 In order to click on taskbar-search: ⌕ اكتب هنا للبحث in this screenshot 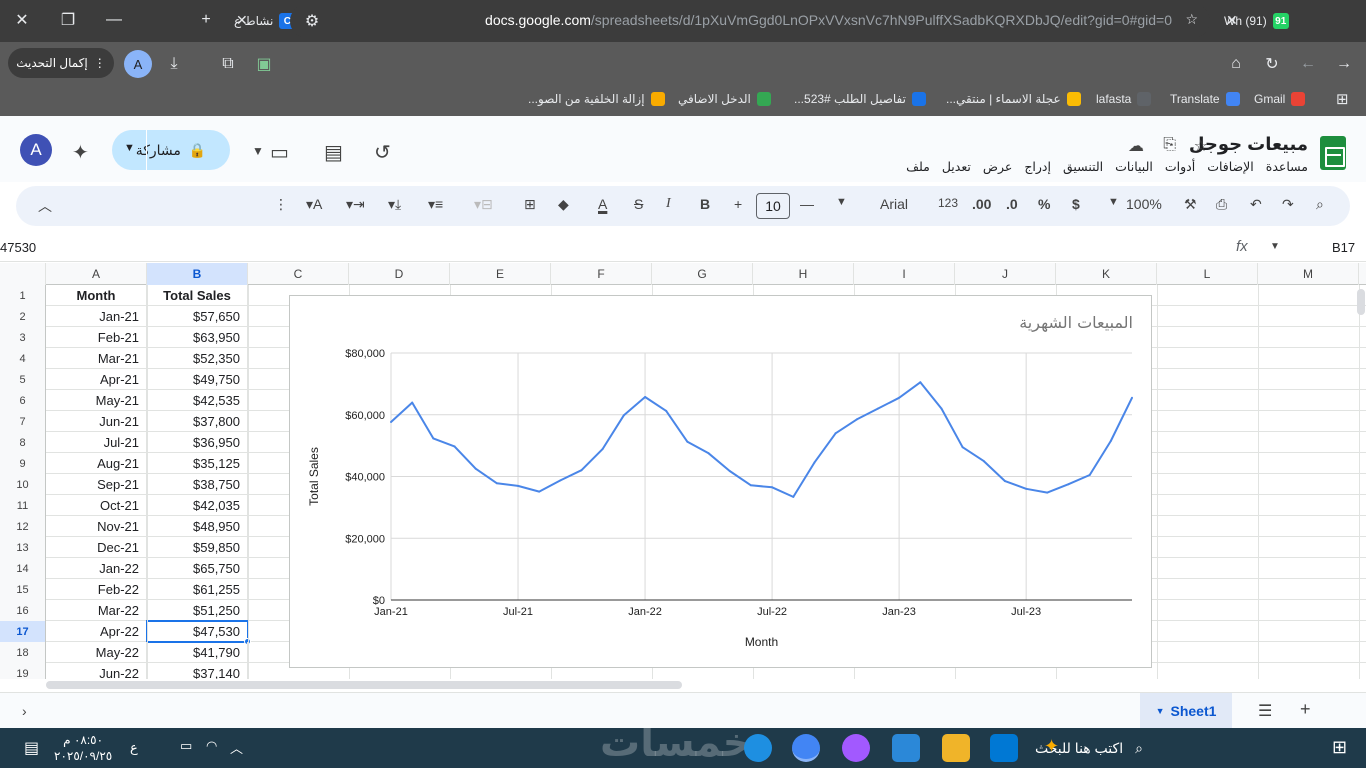, I will do `click(1177, 748)`.